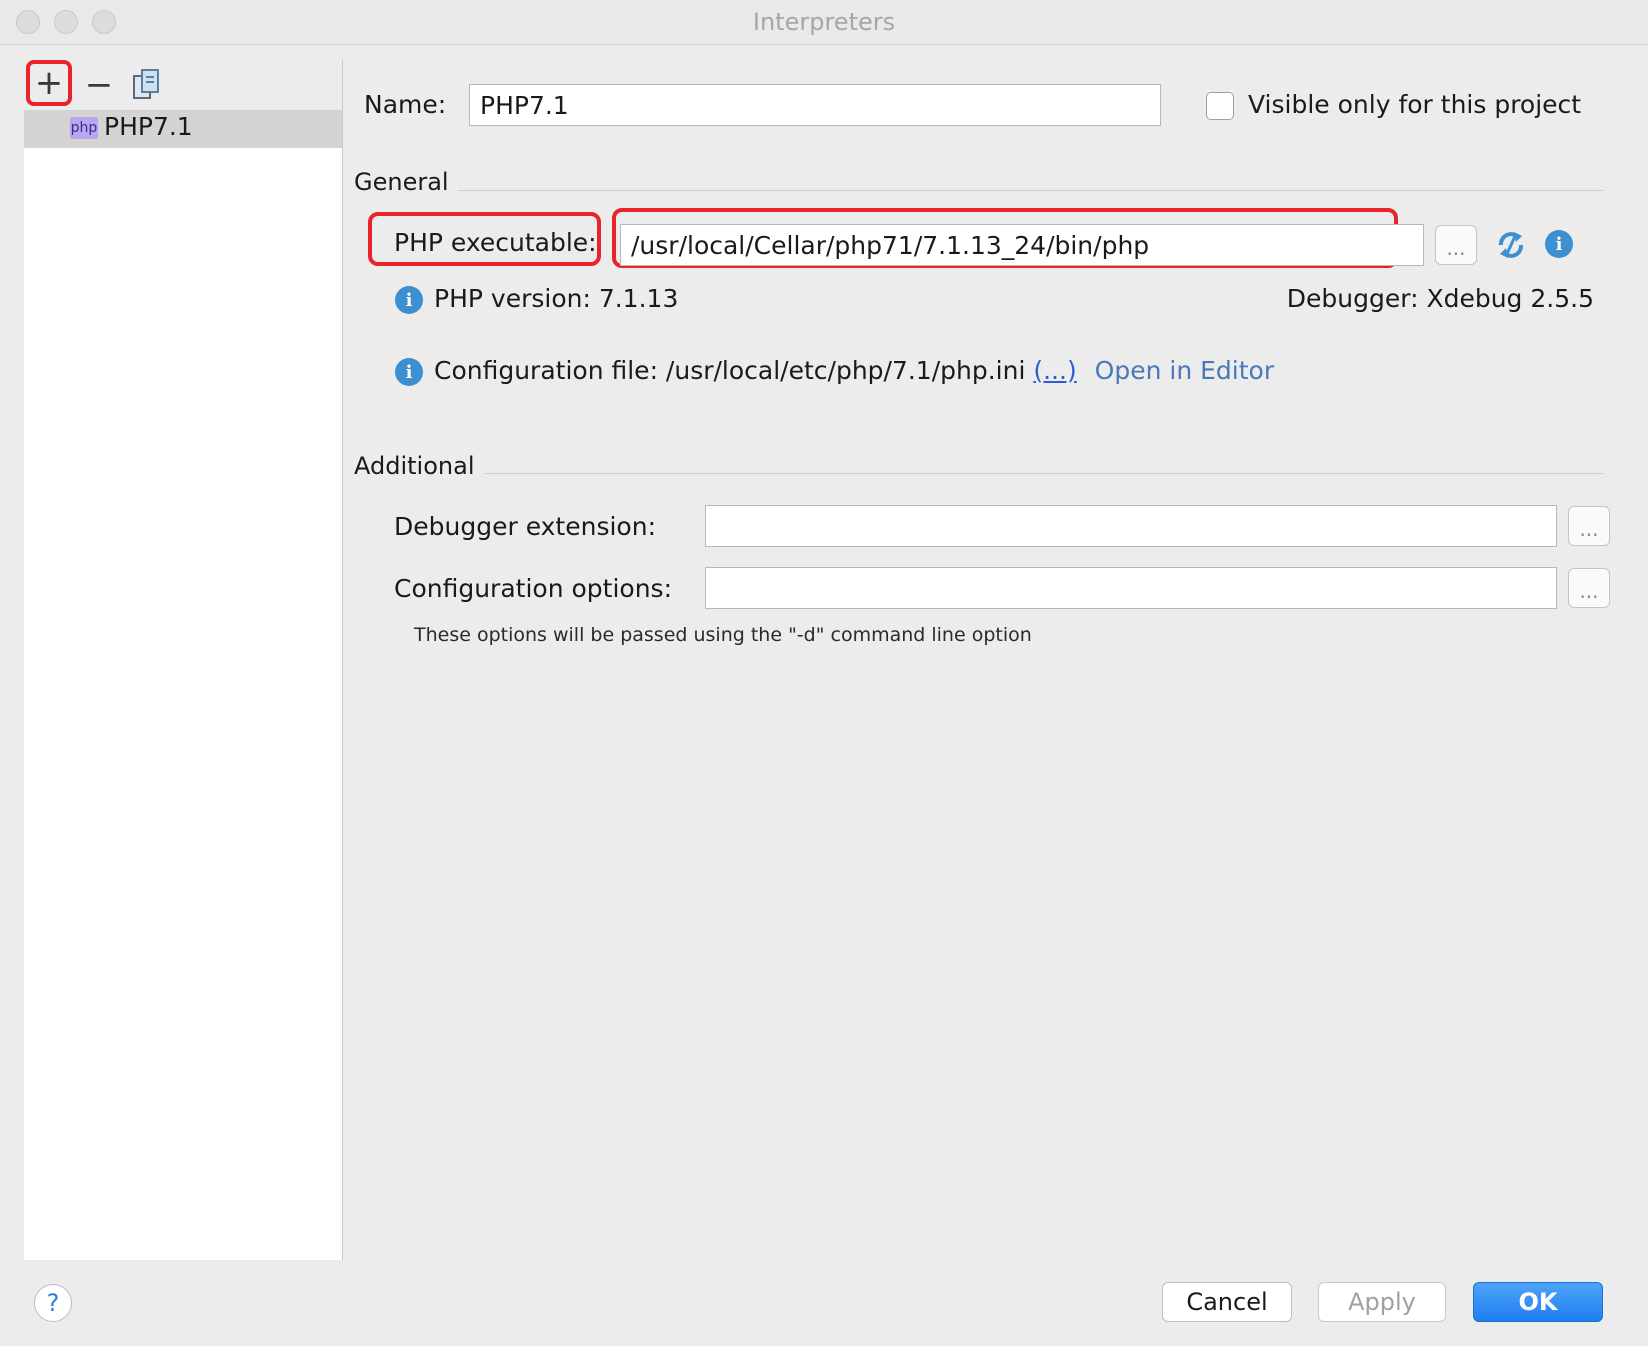 The width and height of the screenshot is (1648, 1346). What do you see at coordinates (533, 588) in the screenshot?
I see `configuration-options-label: Configuration options:` at bounding box center [533, 588].